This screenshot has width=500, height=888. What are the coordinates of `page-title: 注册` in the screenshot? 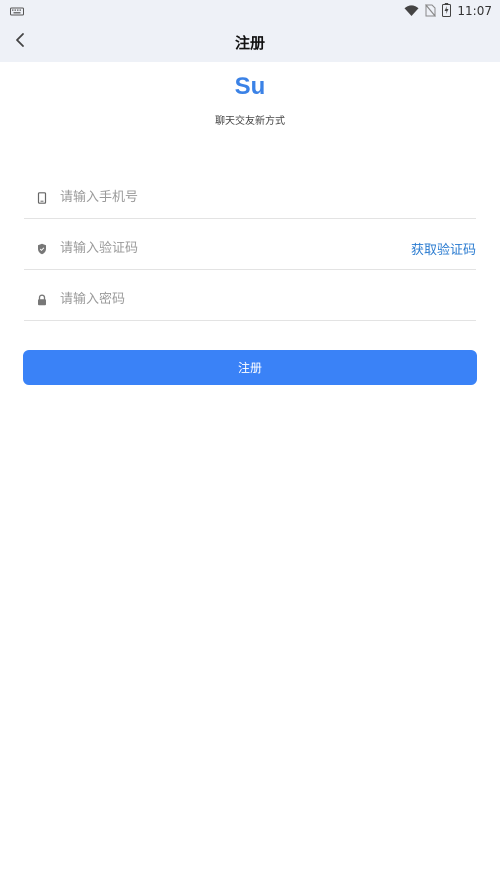 It's located at (249, 42).